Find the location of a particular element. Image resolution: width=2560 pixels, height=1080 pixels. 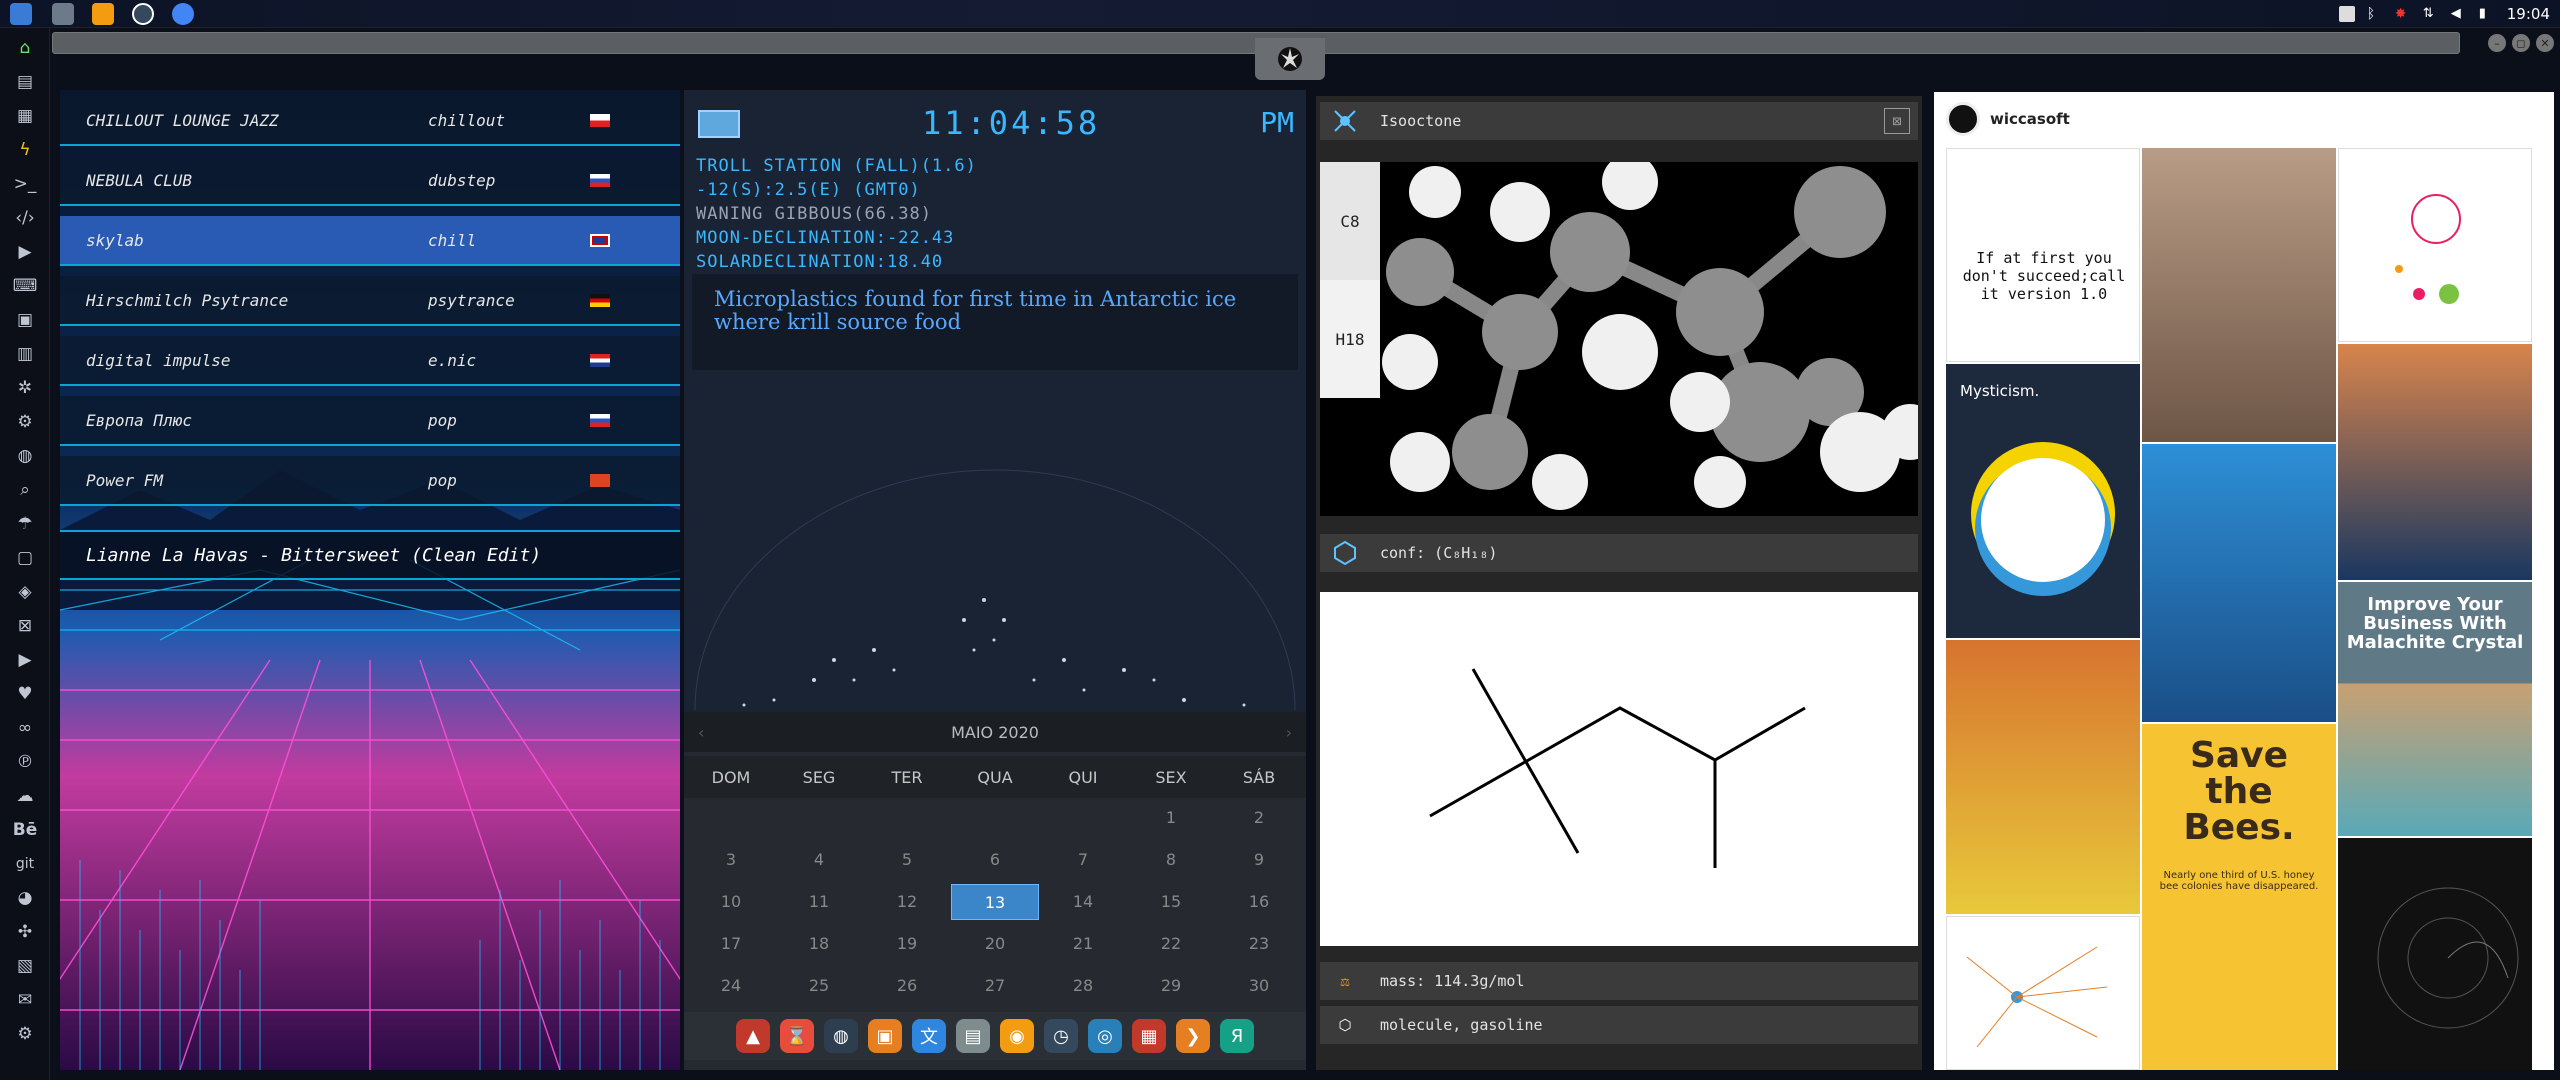

arrow-app-icon: ❯ is located at coordinates (1193, 1036).